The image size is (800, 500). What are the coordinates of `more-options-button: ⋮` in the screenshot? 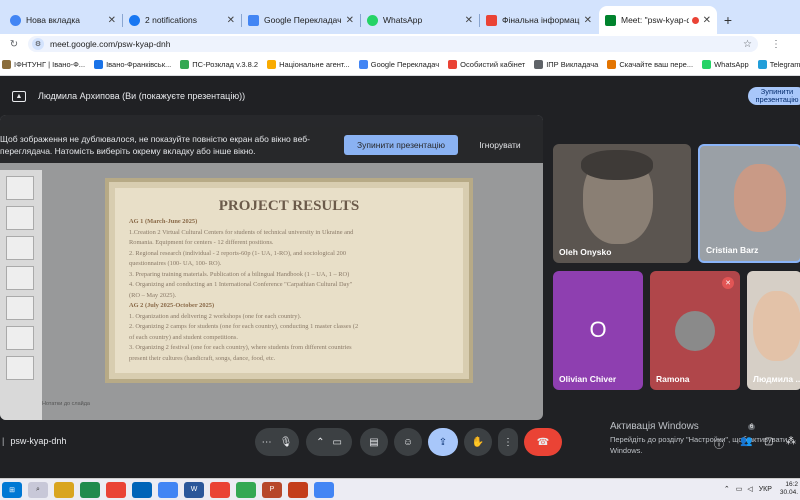 It's located at (508, 442).